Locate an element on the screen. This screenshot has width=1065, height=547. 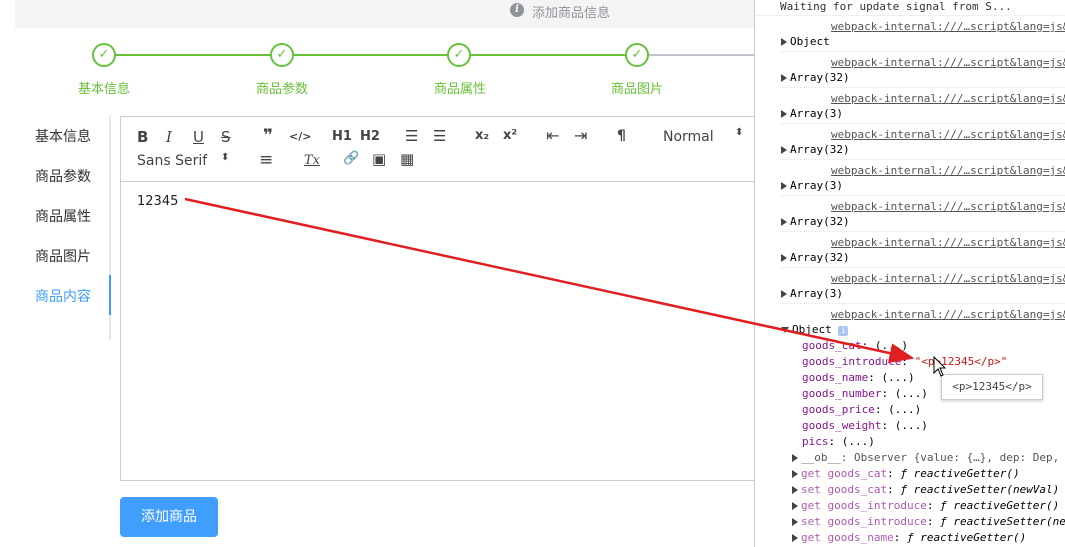
text-direction-icon: ¶ is located at coordinates (621, 136).